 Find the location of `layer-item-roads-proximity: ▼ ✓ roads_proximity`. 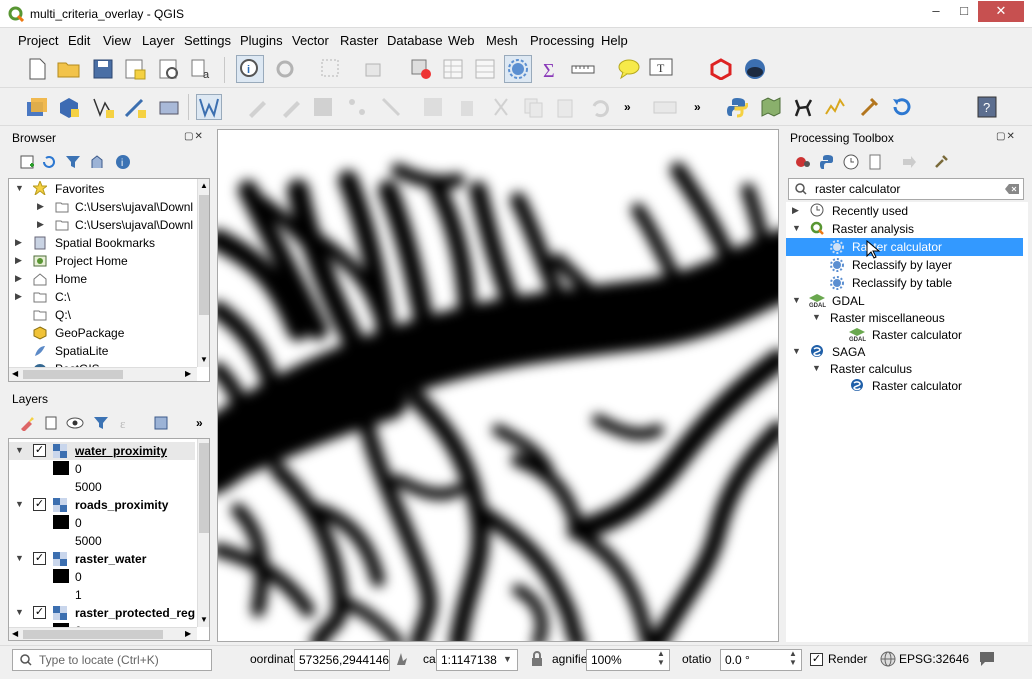

layer-item-roads-proximity: ▼ ✓ roads_proximity is located at coordinates (102, 505).